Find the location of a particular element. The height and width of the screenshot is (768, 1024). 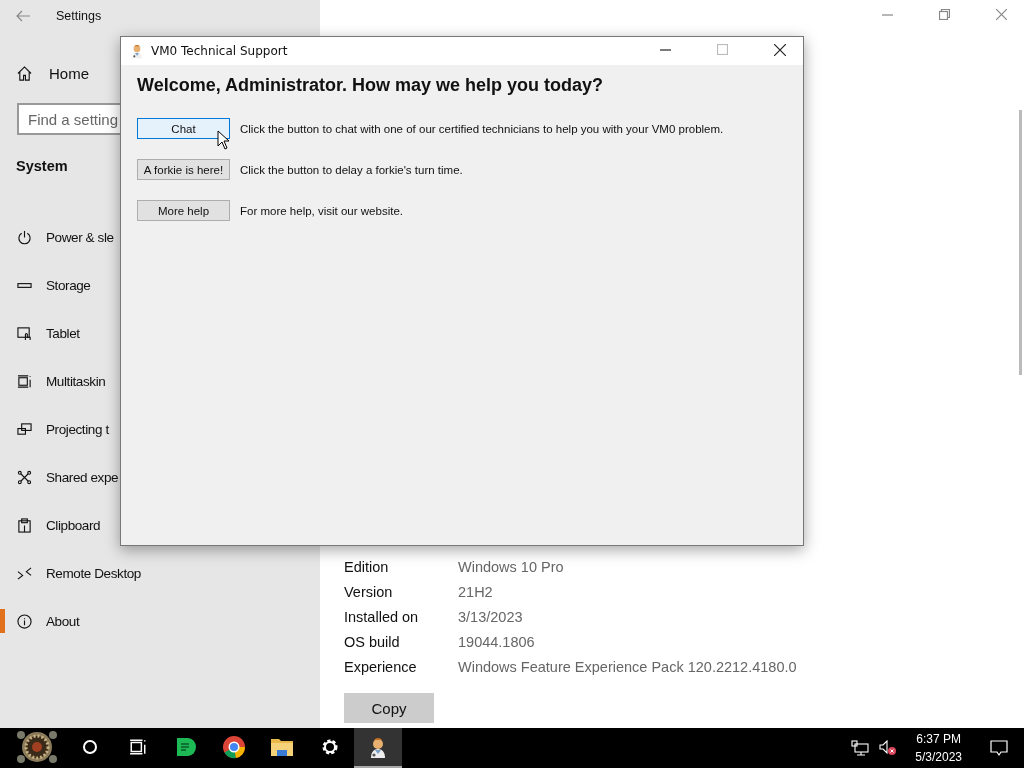

spec-label: Installed on is located at coordinates (382, 617).